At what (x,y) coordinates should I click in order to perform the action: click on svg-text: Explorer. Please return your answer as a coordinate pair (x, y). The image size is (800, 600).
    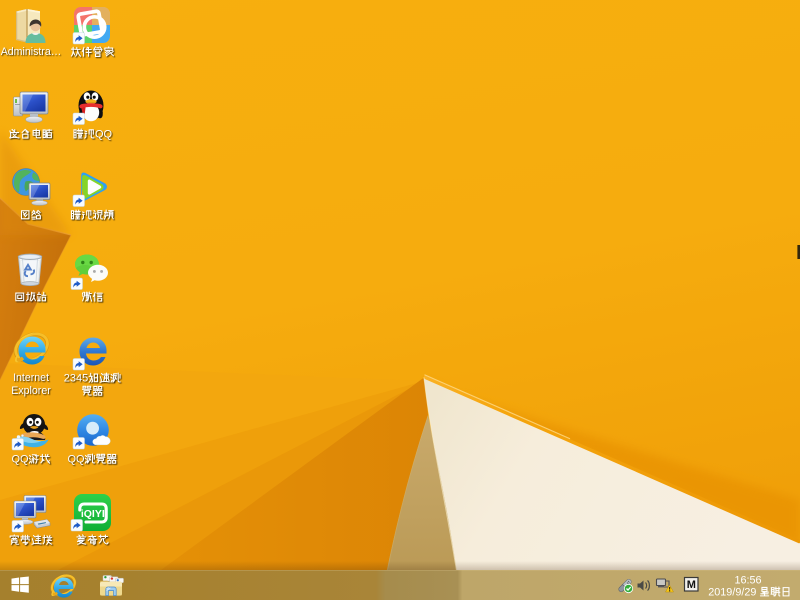
    Looking at the image, I should click on (31, 391).